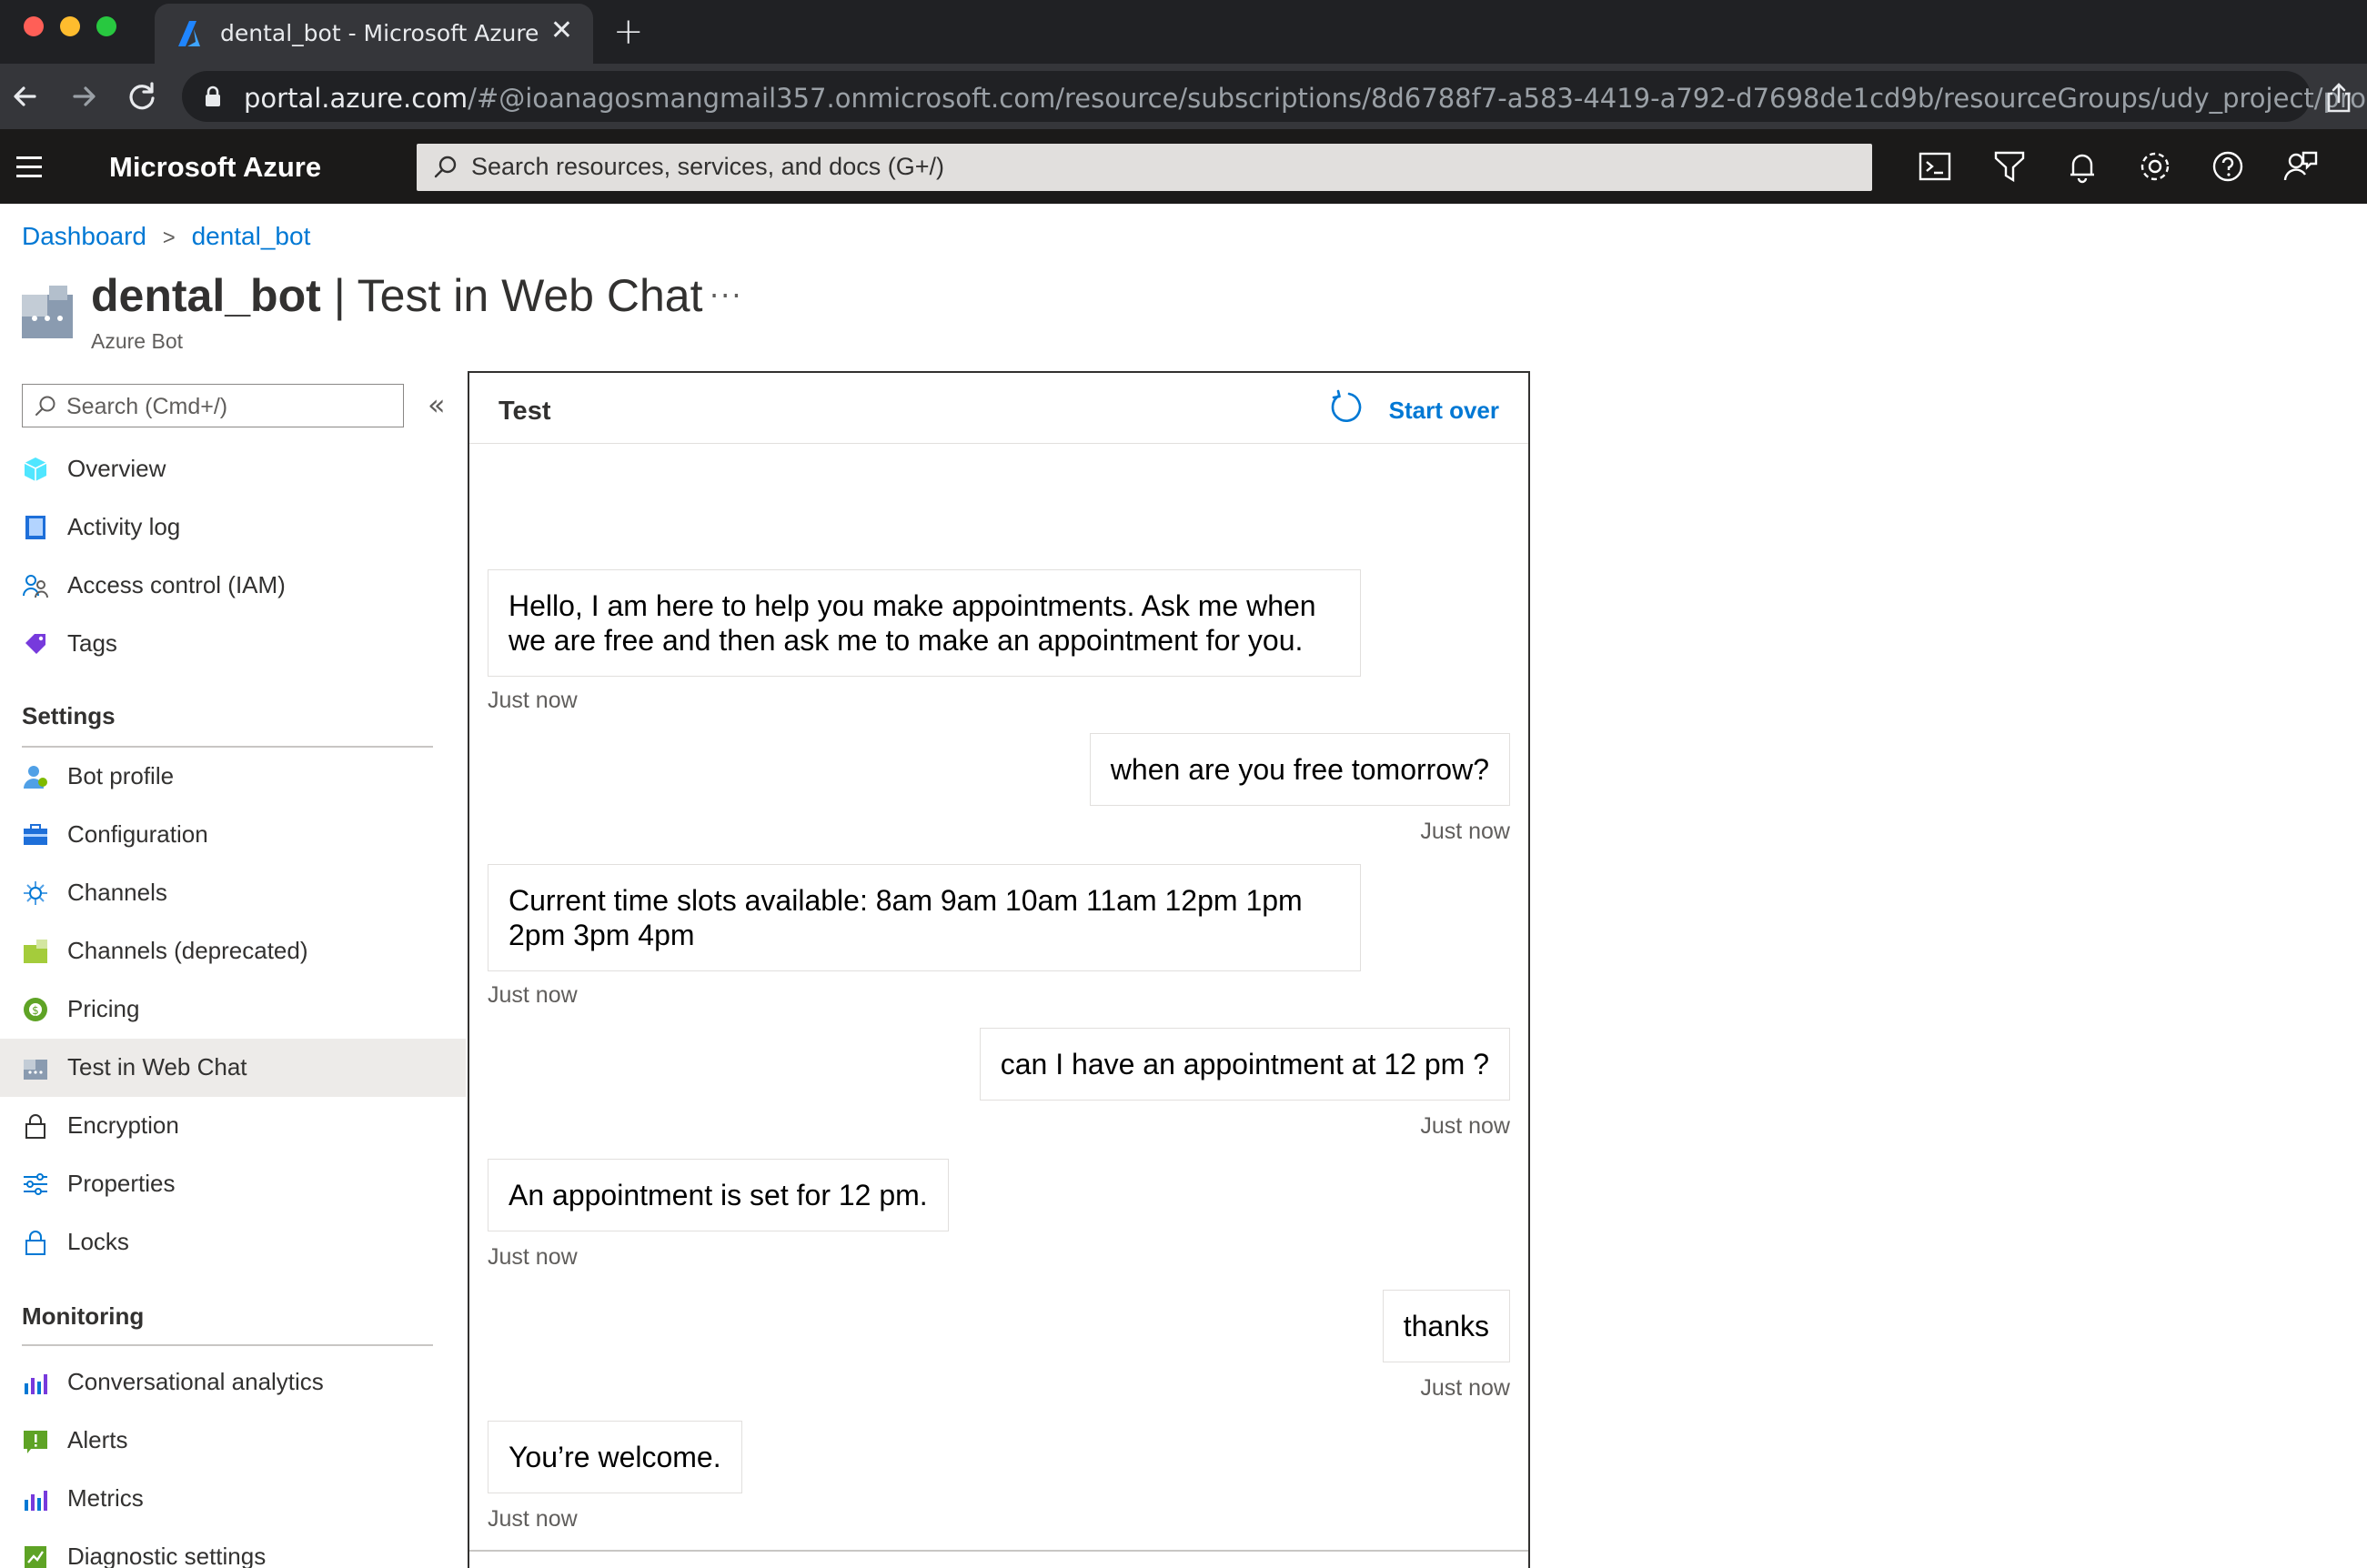  I want to click on chat-header: Test Start over, so click(998, 408).